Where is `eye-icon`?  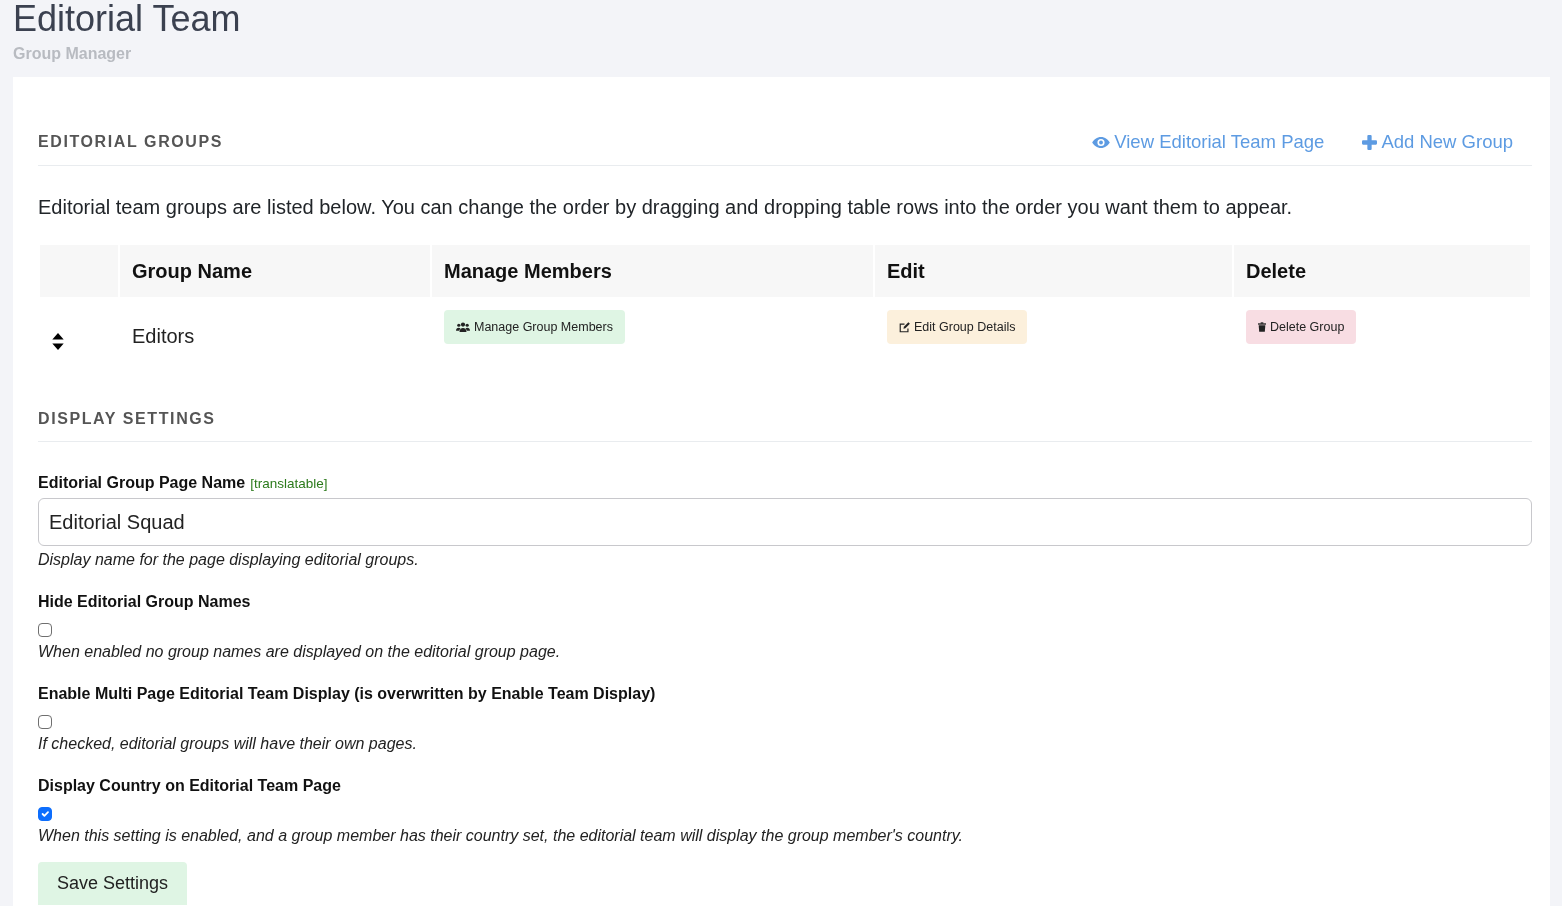 eye-icon is located at coordinates (1101, 142).